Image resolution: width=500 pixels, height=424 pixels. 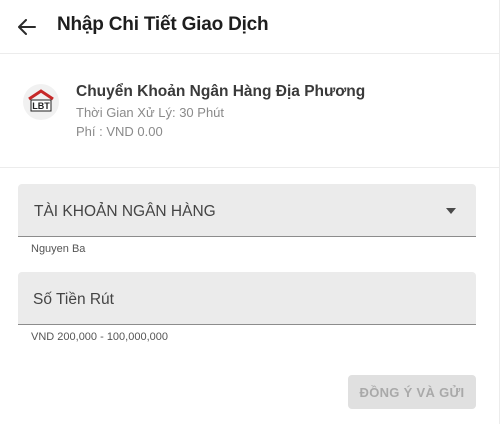 I want to click on amount-range-hint: VND 200,000 - 100,000,000, so click(x=99, y=337).